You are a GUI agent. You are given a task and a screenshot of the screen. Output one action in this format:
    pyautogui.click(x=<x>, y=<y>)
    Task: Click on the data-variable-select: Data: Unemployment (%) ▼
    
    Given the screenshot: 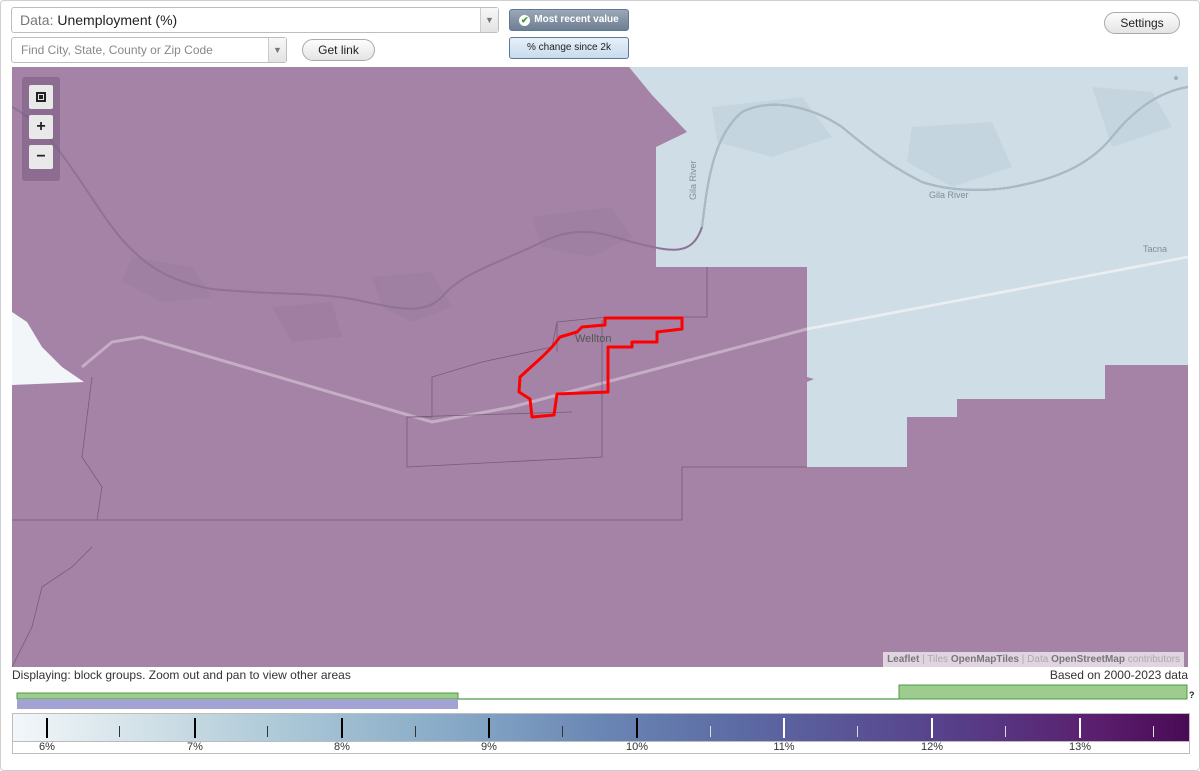 What is the action you would take?
    pyautogui.click(x=255, y=20)
    